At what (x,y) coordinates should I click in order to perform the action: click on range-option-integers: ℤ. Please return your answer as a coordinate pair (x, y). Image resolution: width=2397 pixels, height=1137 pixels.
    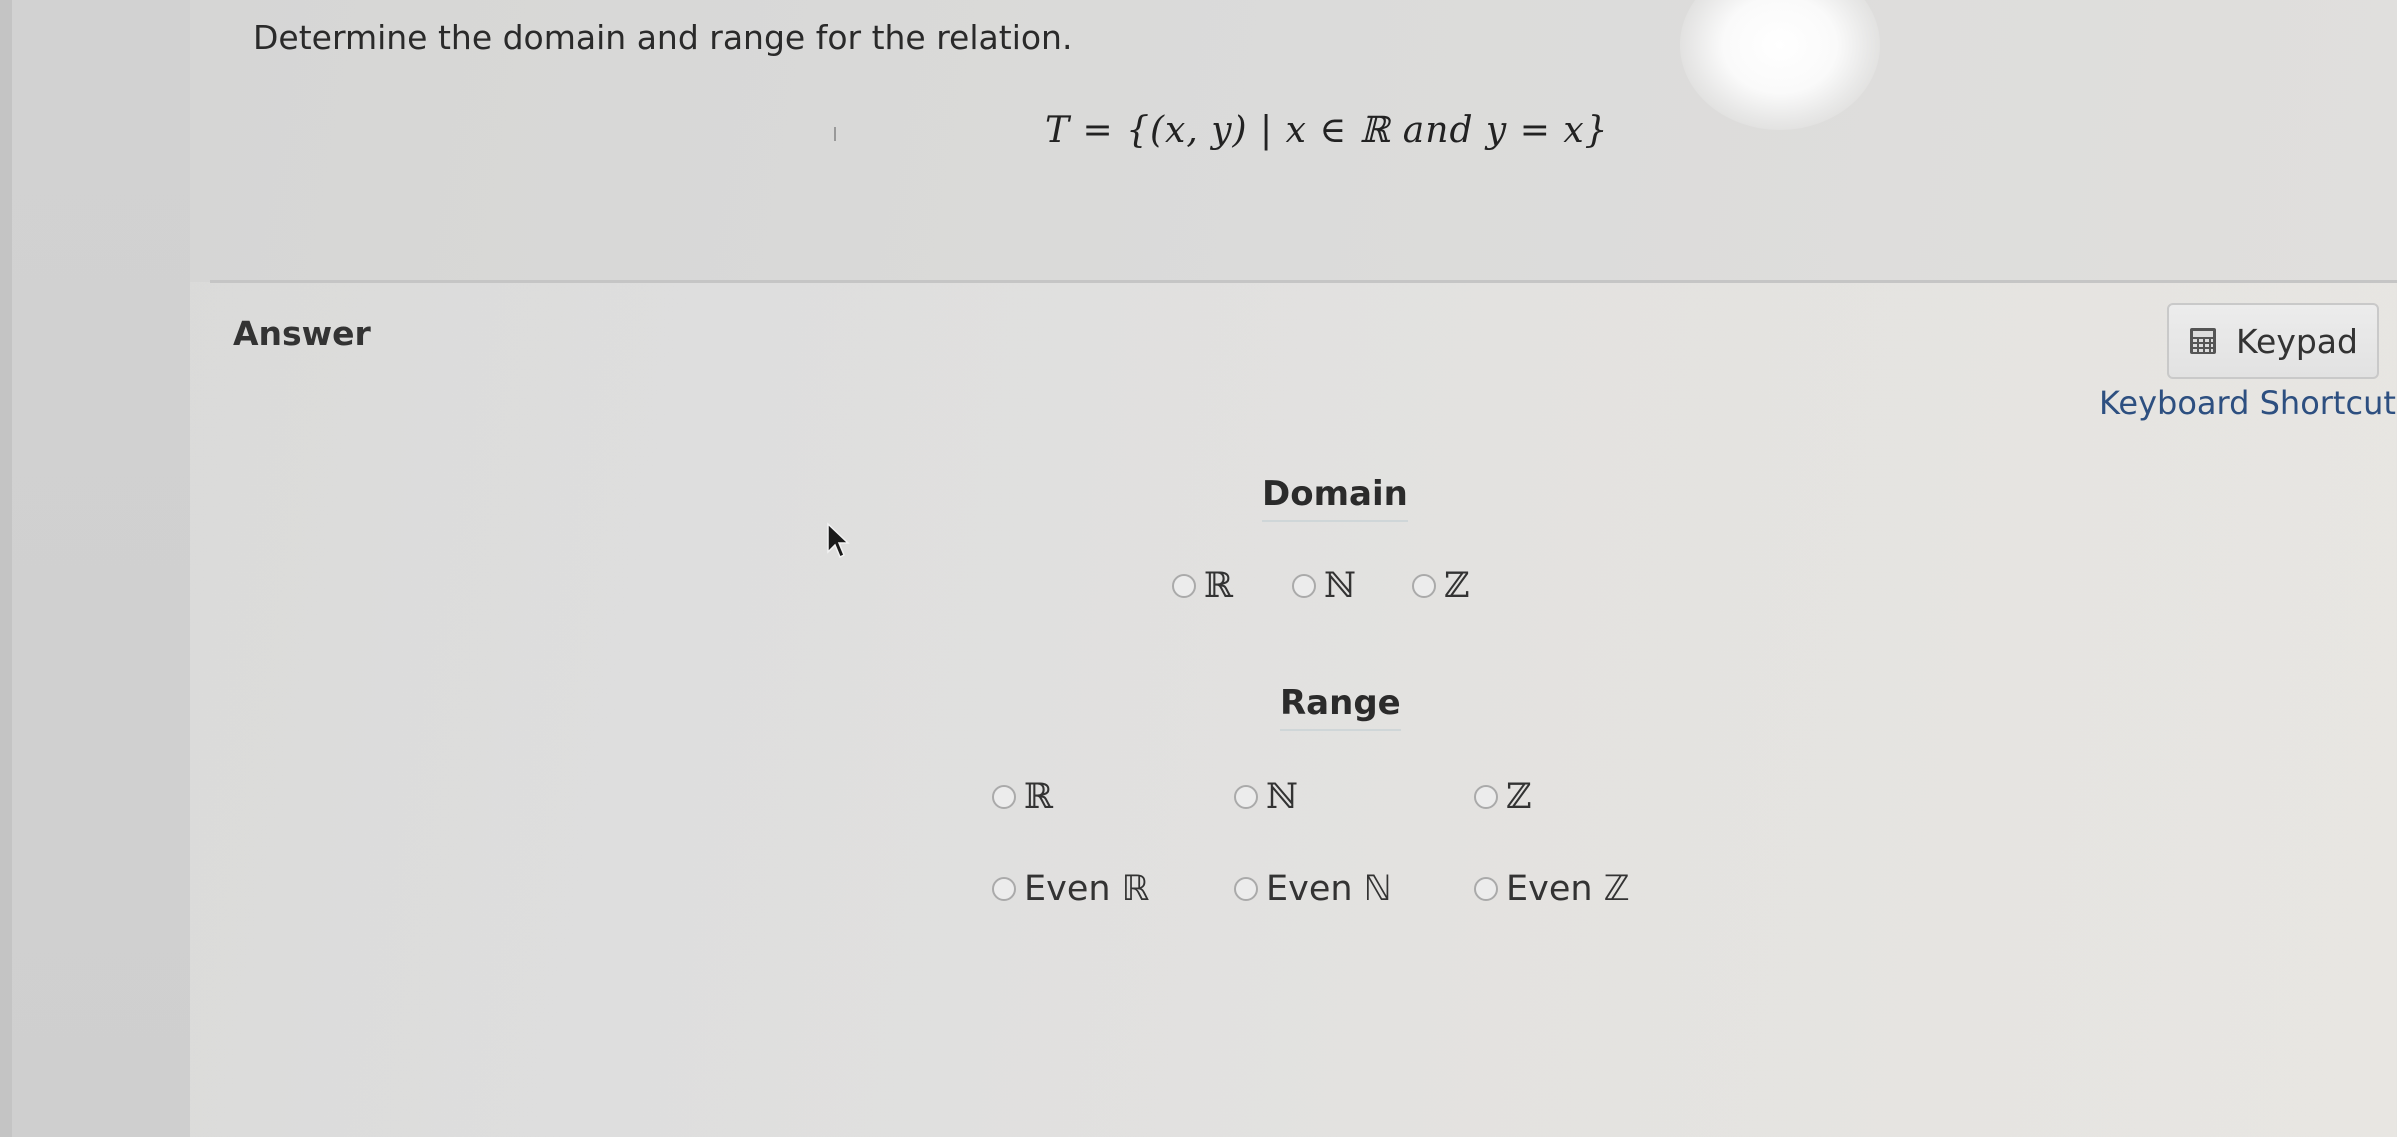
    Looking at the image, I should click on (1503, 797).